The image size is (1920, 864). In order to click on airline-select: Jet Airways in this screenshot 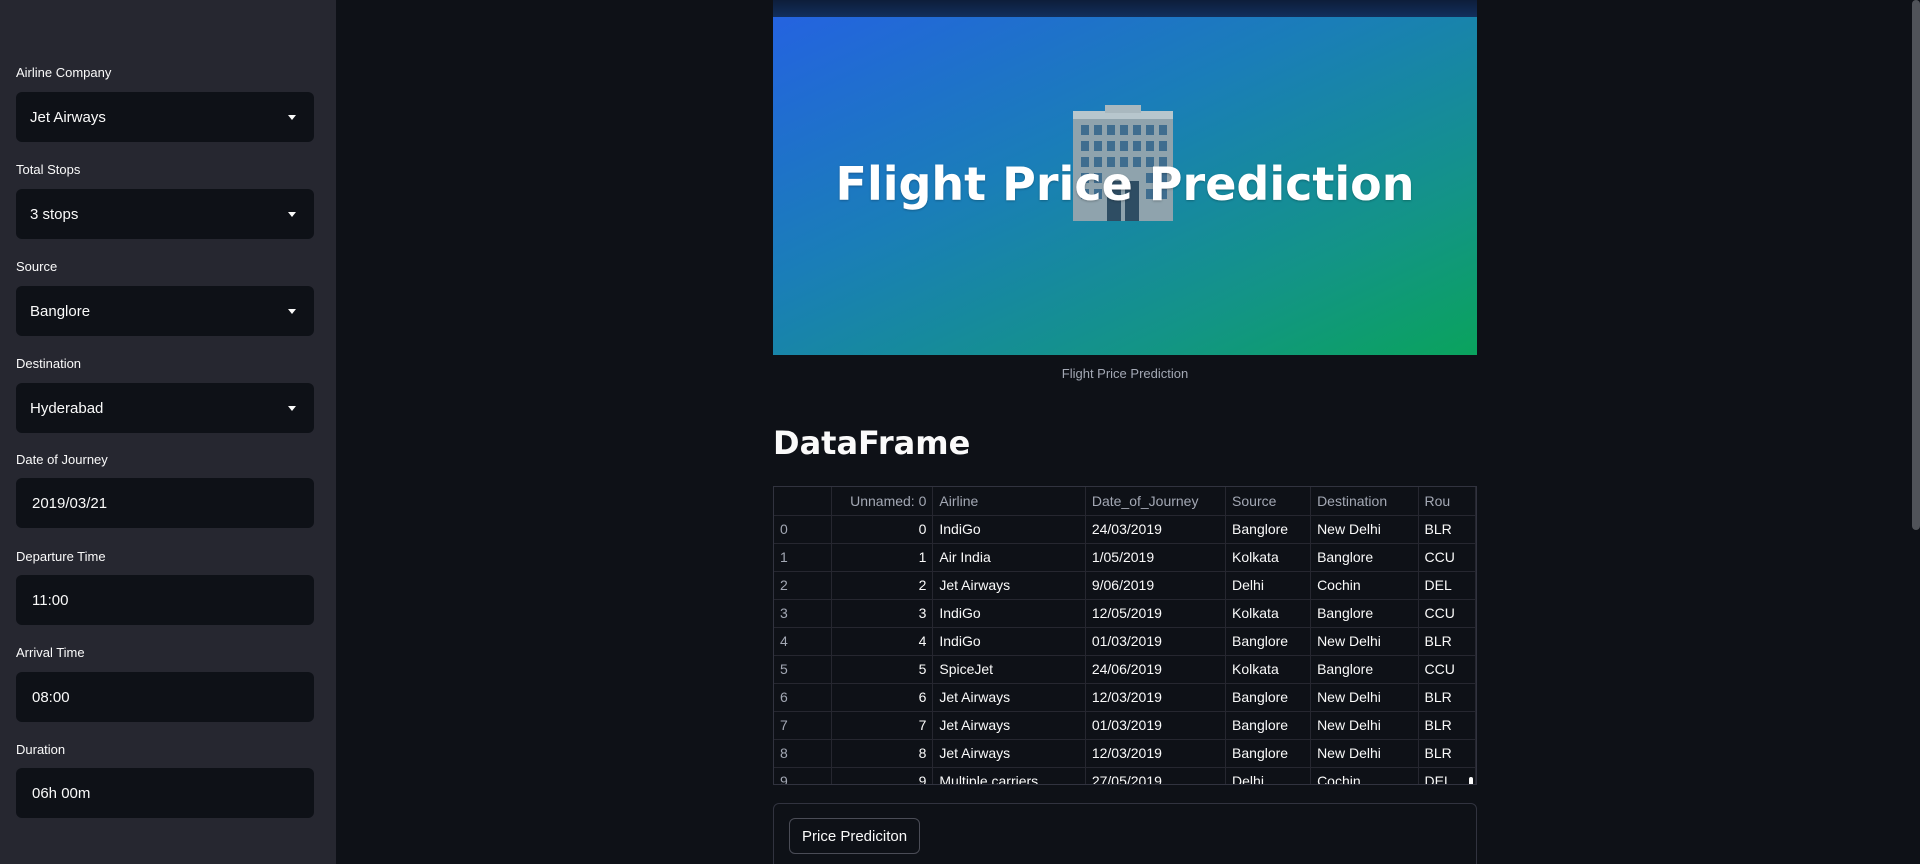, I will do `click(165, 117)`.